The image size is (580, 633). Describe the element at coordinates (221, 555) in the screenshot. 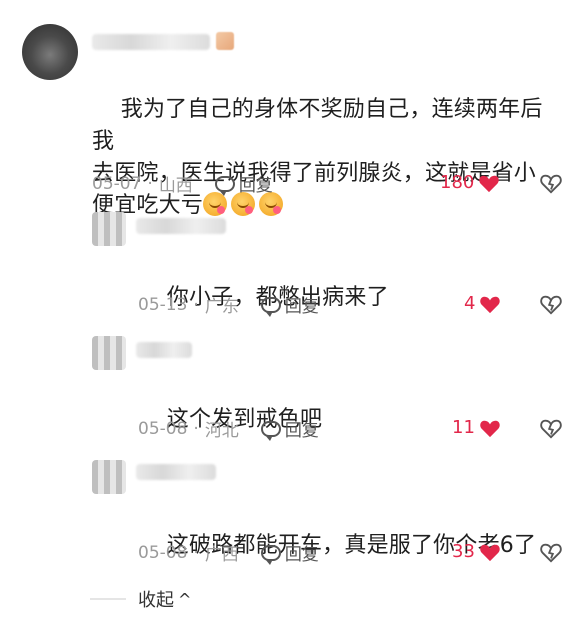

I see `comment-location: 广西` at that location.